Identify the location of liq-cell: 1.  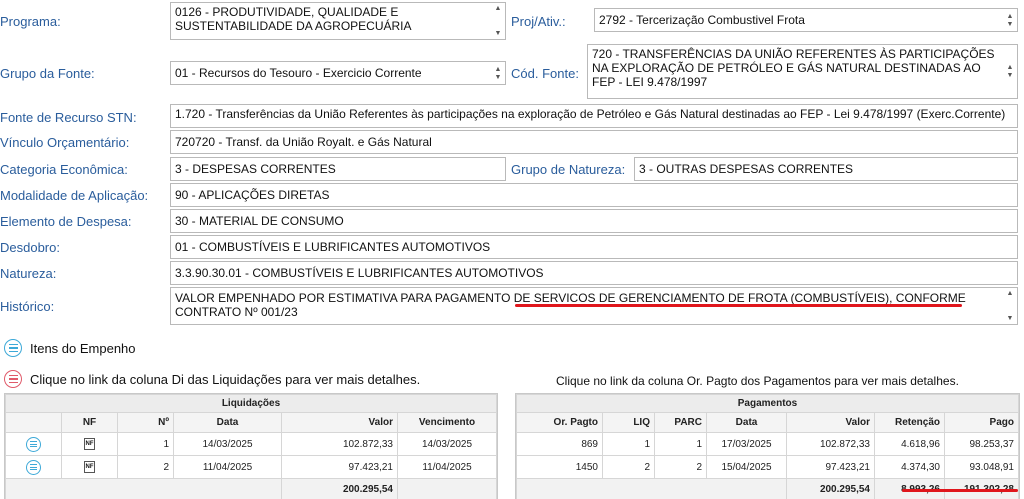
(628, 444).